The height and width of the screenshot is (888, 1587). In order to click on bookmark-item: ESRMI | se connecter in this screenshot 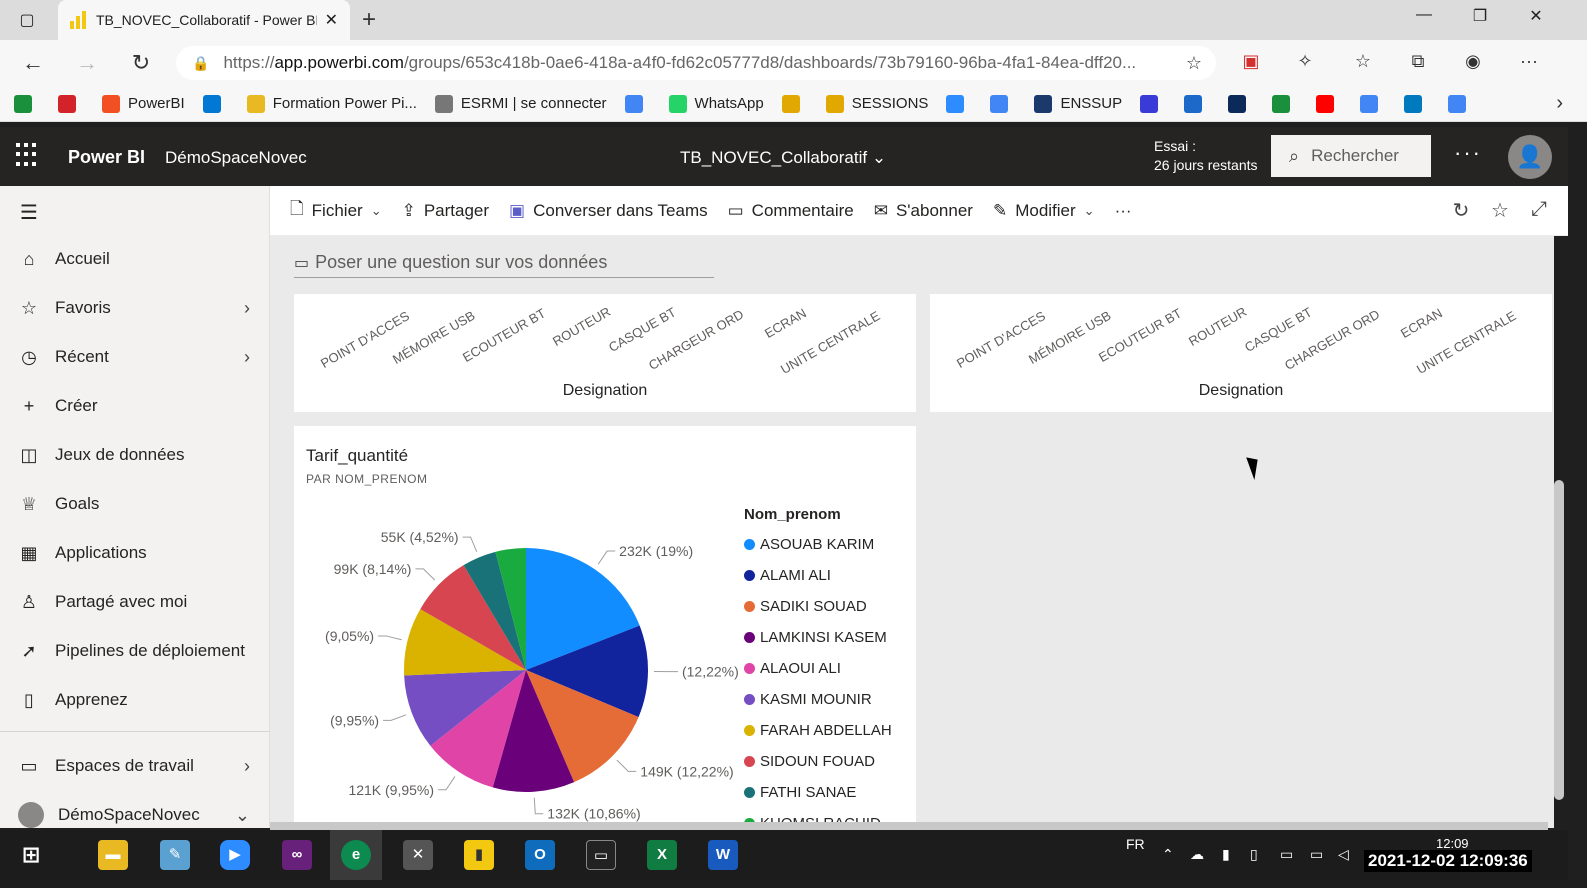, I will do `click(520, 103)`.